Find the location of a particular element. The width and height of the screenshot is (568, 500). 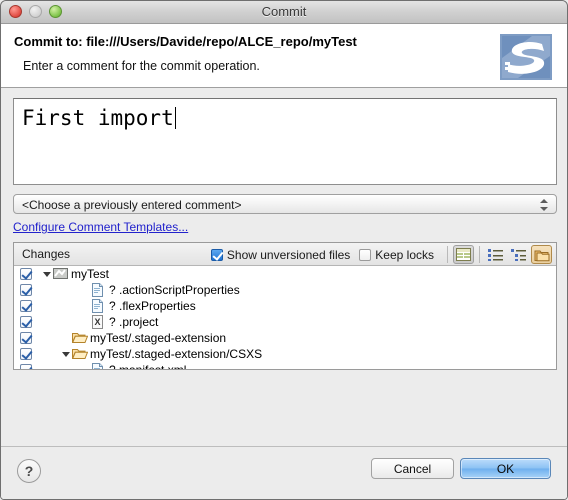

text-caret is located at coordinates (175, 118).